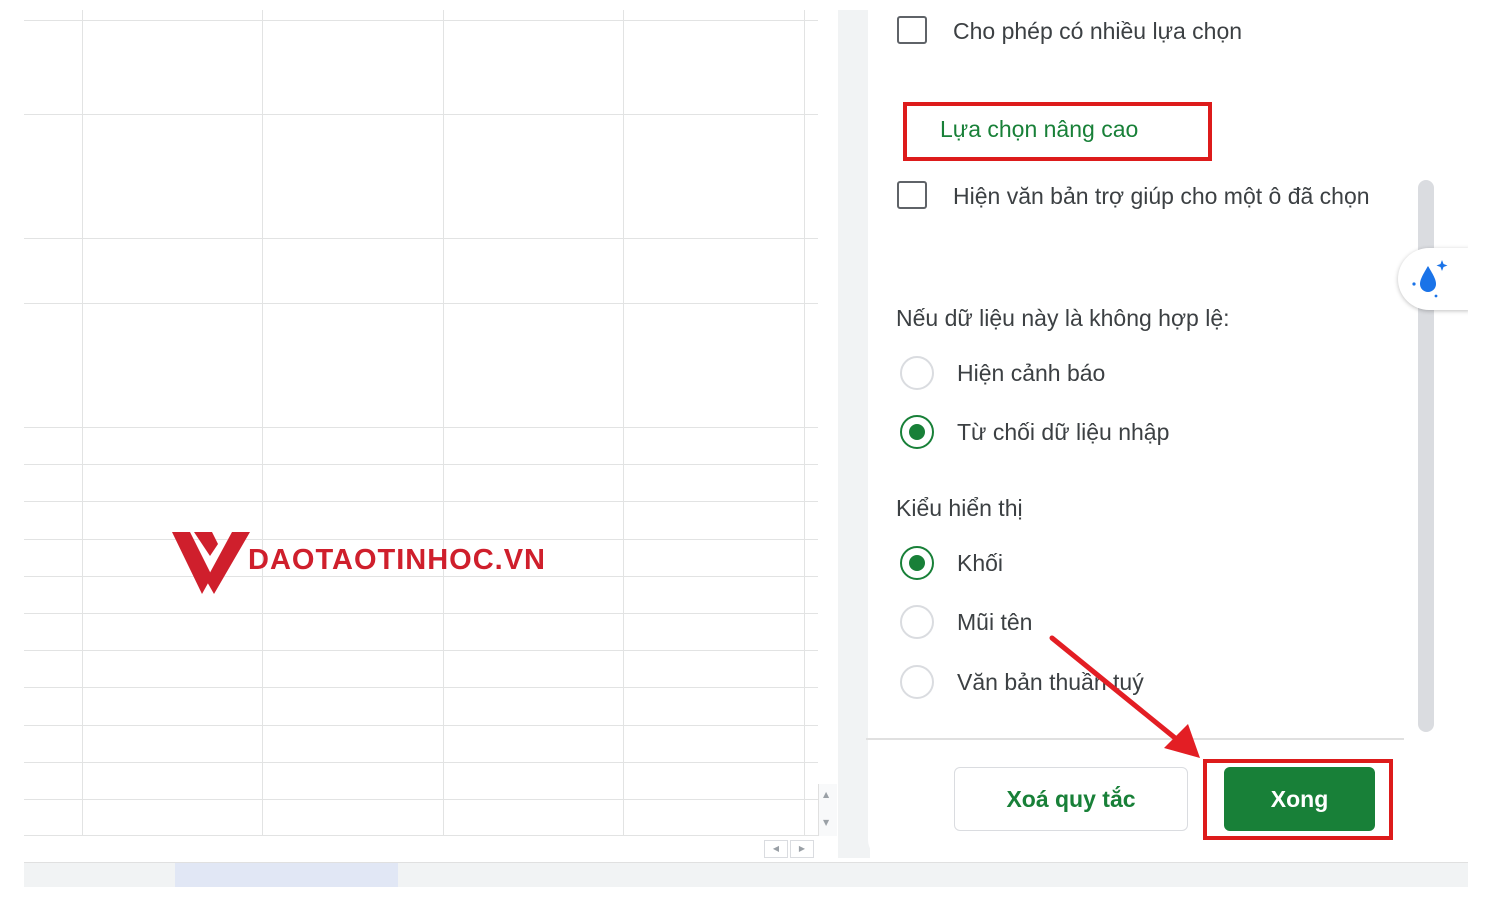 The image size is (1500, 900). What do you see at coordinates (959, 508) in the screenshot?
I see `display-style-heading: Kiểu hiển thị` at bounding box center [959, 508].